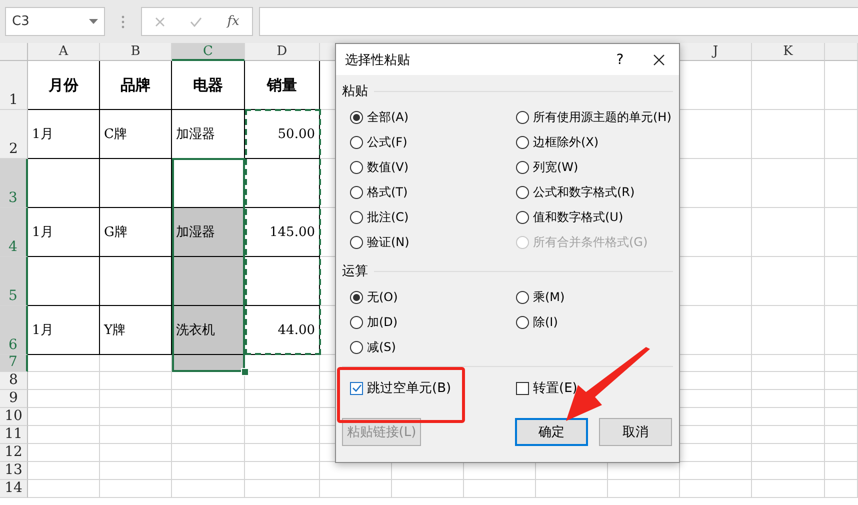 The image size is (858, 505). Describe the element at coordinates (14, 330) in the screenshot. I see `row-header: 6` at that location.